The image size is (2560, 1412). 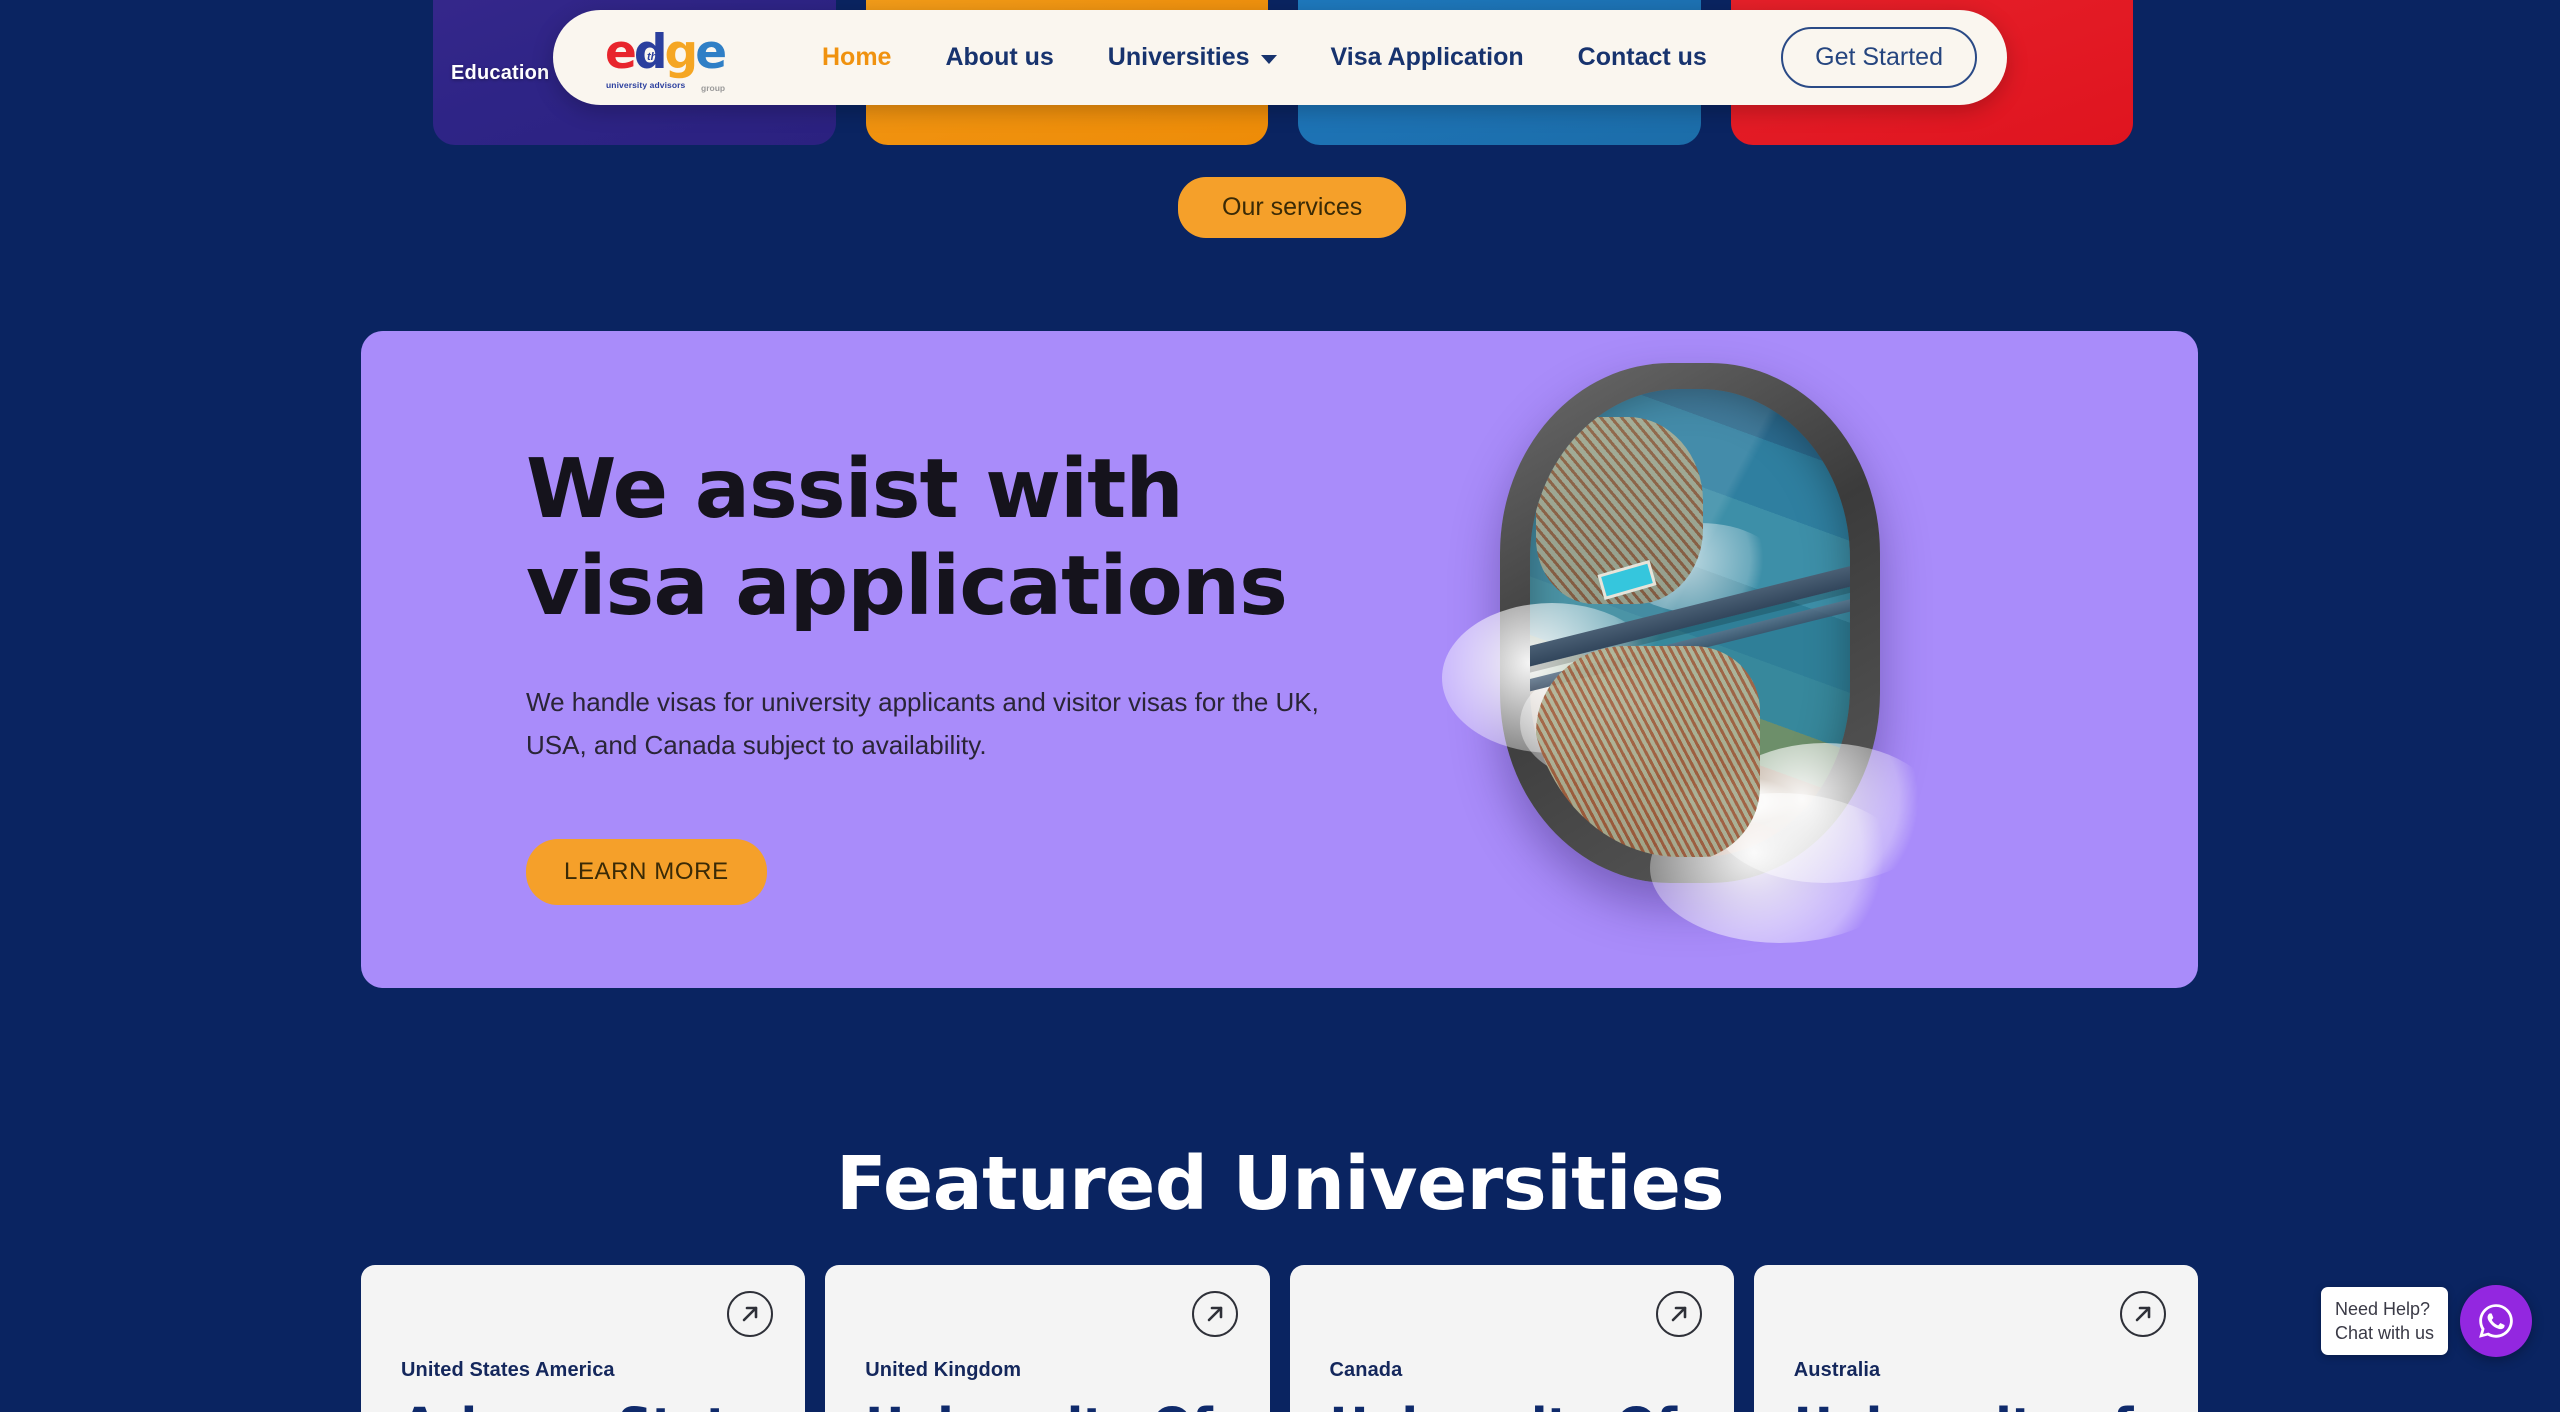 I want to click on featured-universities-heading: Featured Universities, so click(x=1280, y=1184).